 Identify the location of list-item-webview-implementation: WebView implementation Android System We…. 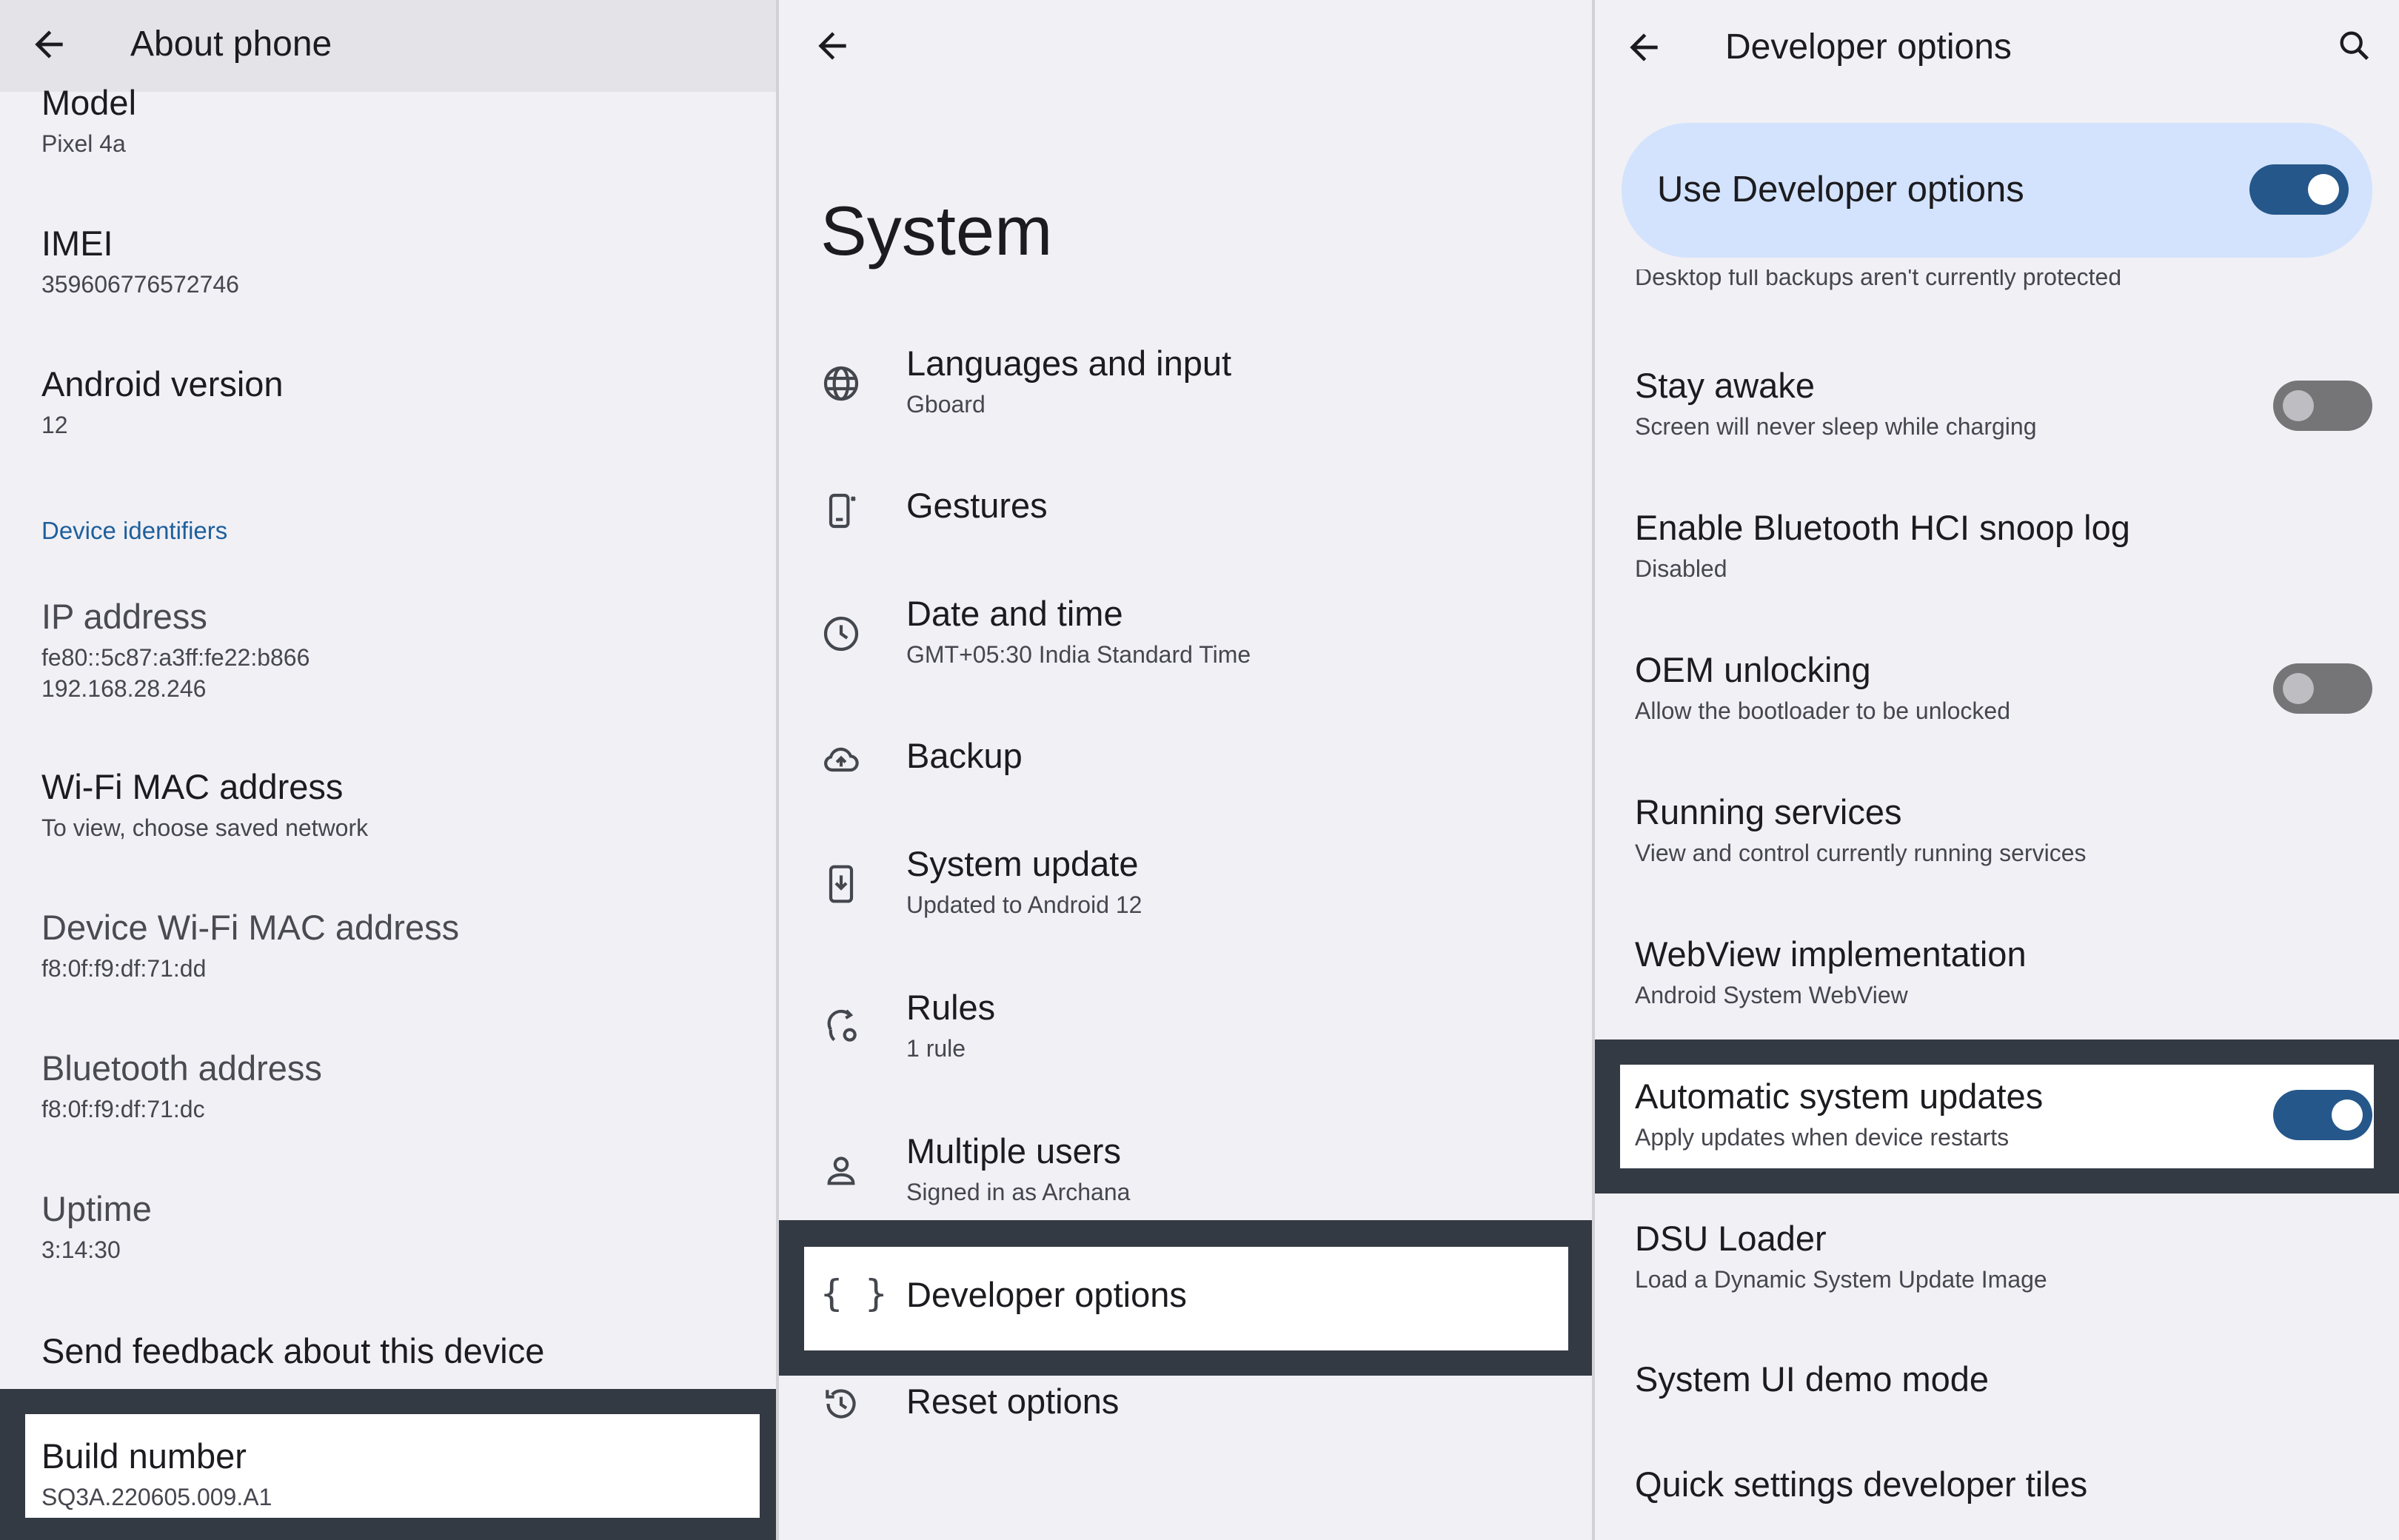
(1831, 973).